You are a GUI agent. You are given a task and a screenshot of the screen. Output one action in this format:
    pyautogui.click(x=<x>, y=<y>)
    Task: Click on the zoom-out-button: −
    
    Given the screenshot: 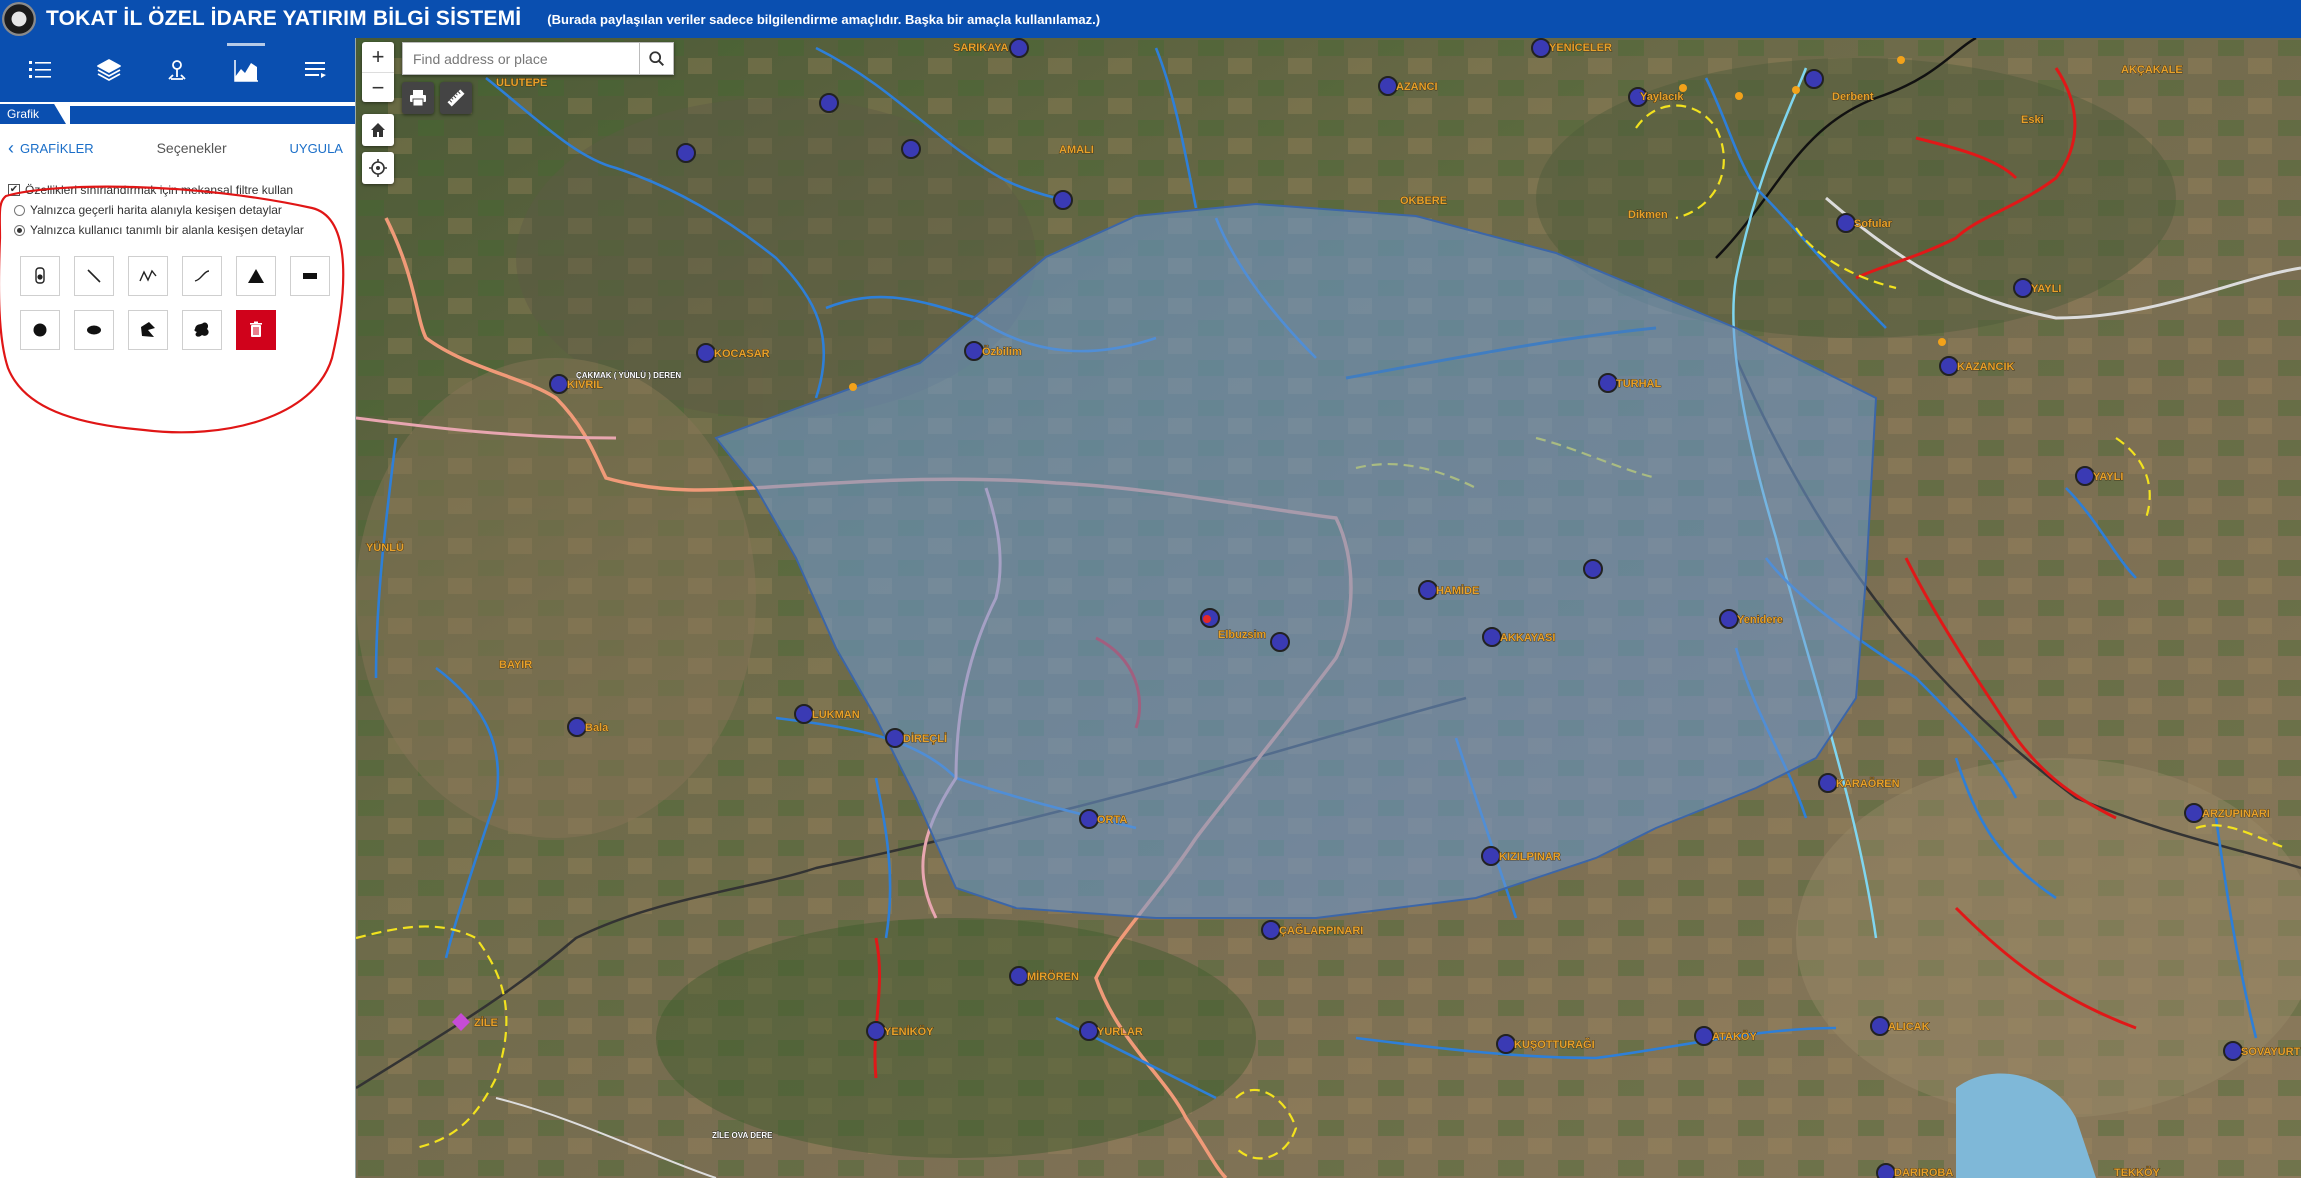 What is the action you would take?
    pyautogui.click(x=378, y=87)
    